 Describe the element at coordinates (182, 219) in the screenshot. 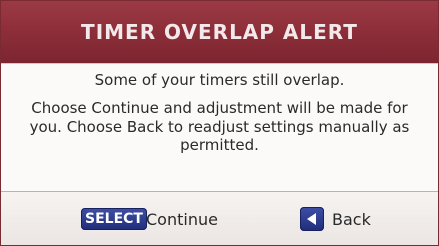

I see `continue-button-label: Continue` at that location.